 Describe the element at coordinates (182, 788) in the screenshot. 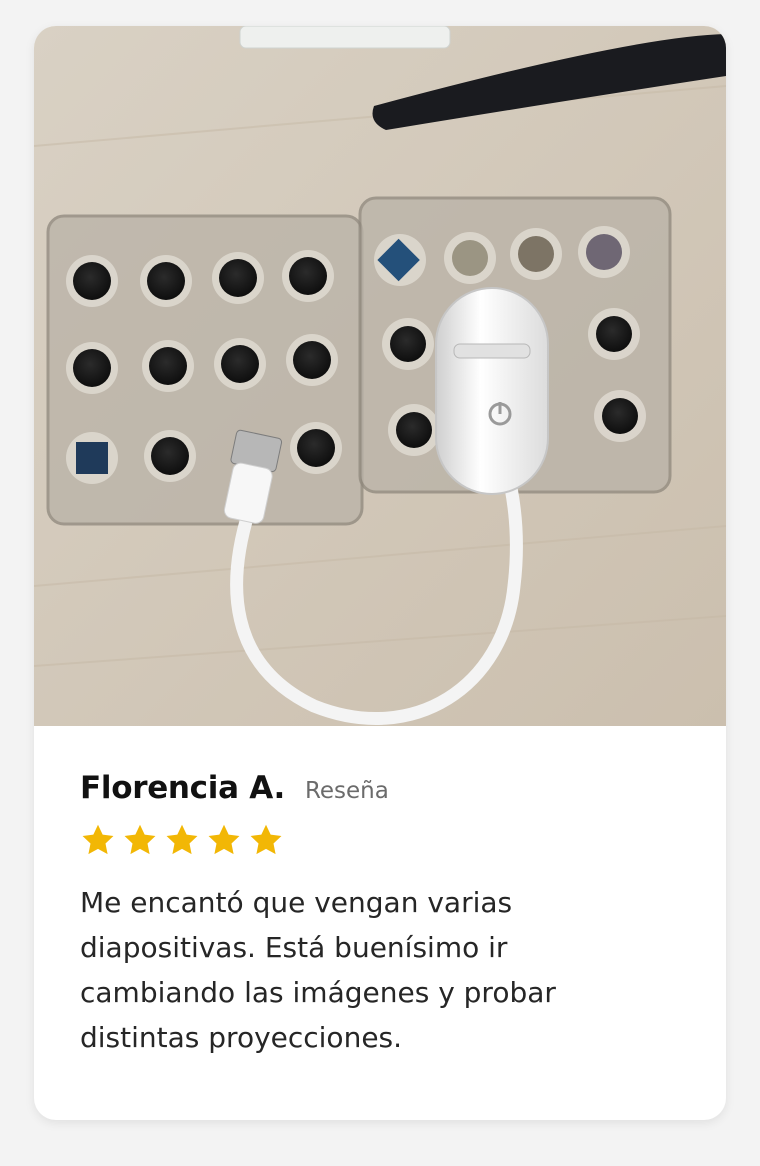

I see `author-name: Florencia A.` at that location.